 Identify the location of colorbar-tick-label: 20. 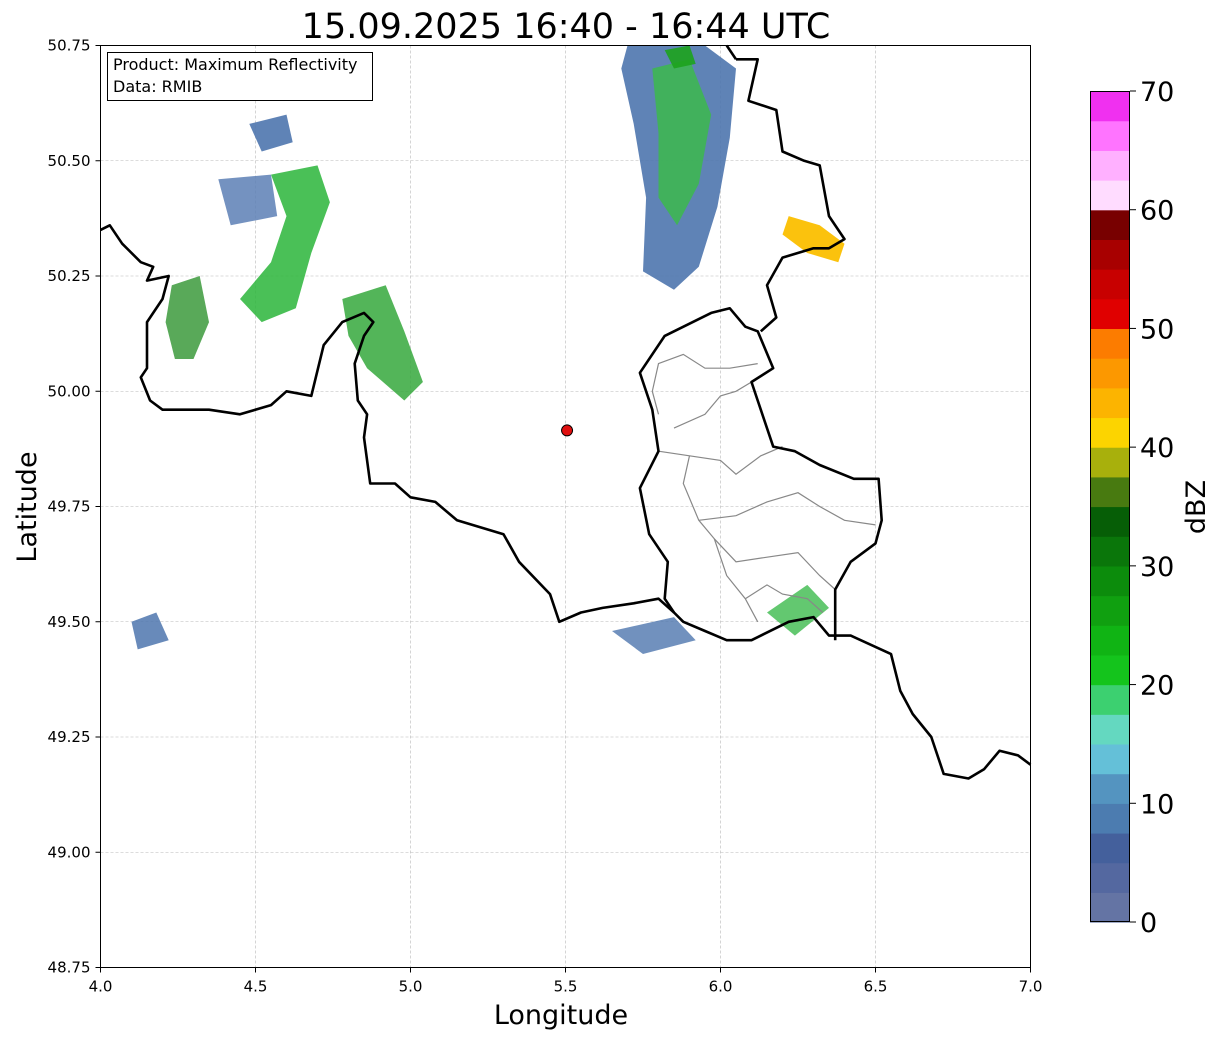
(1157, 686).